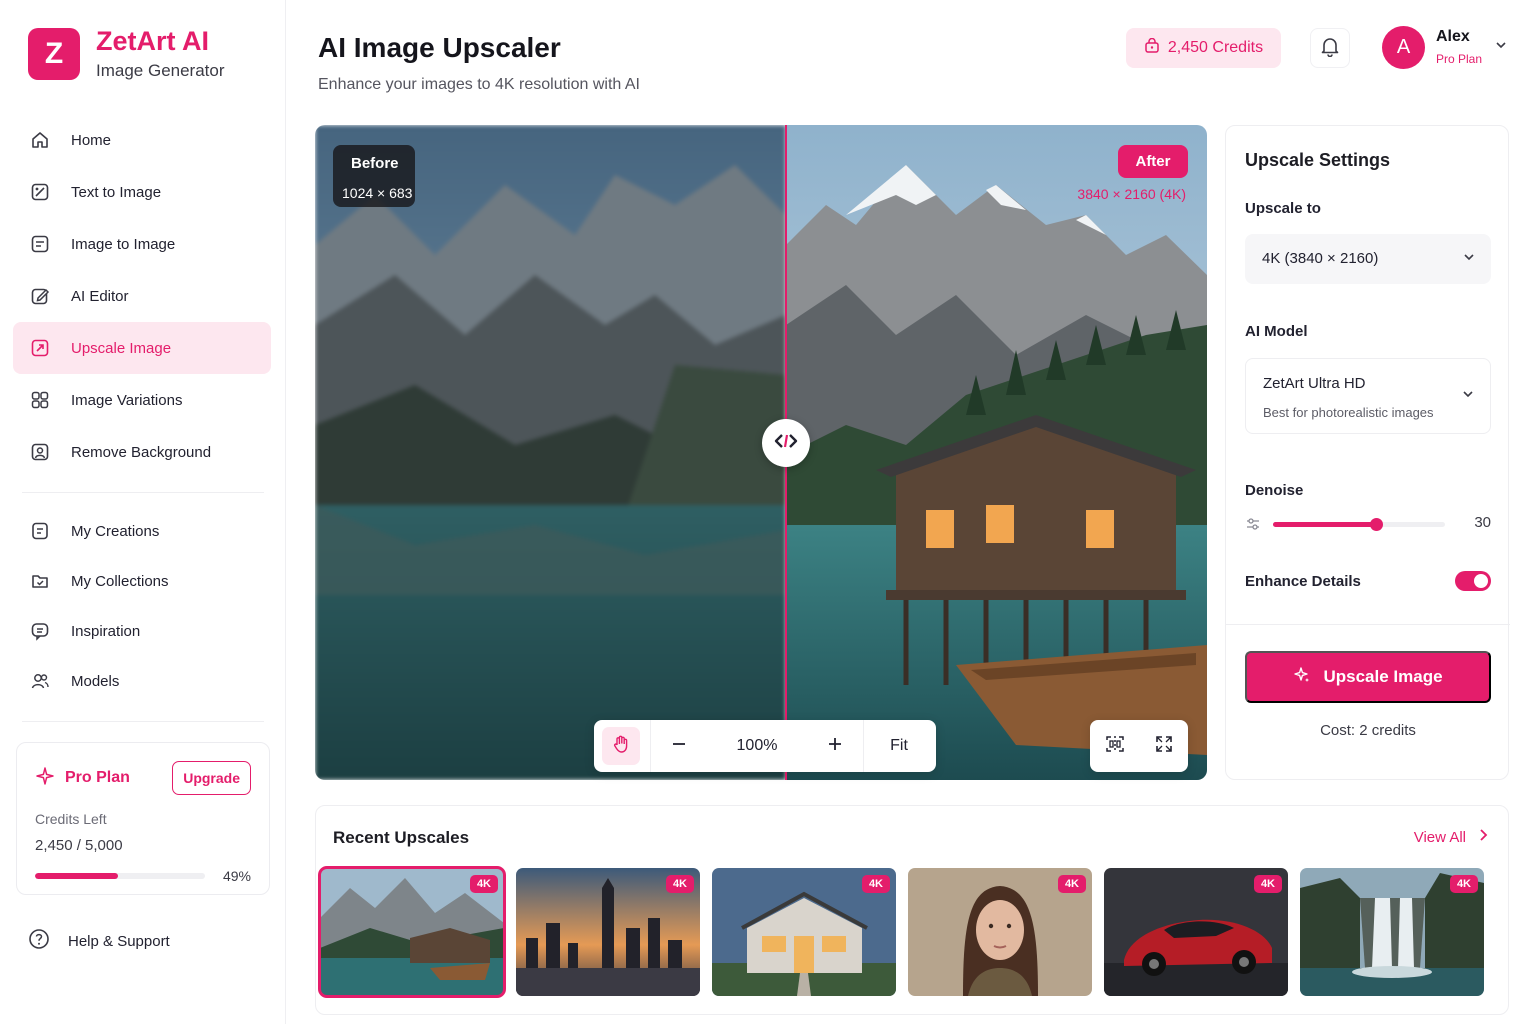 The height and width of the screenshot is (1024, 1536). What do you see at coordinates (1303, 581) in the screenshot?
I see `enhance-details-label: Enhance Details` at bounding box center [1303, 581].